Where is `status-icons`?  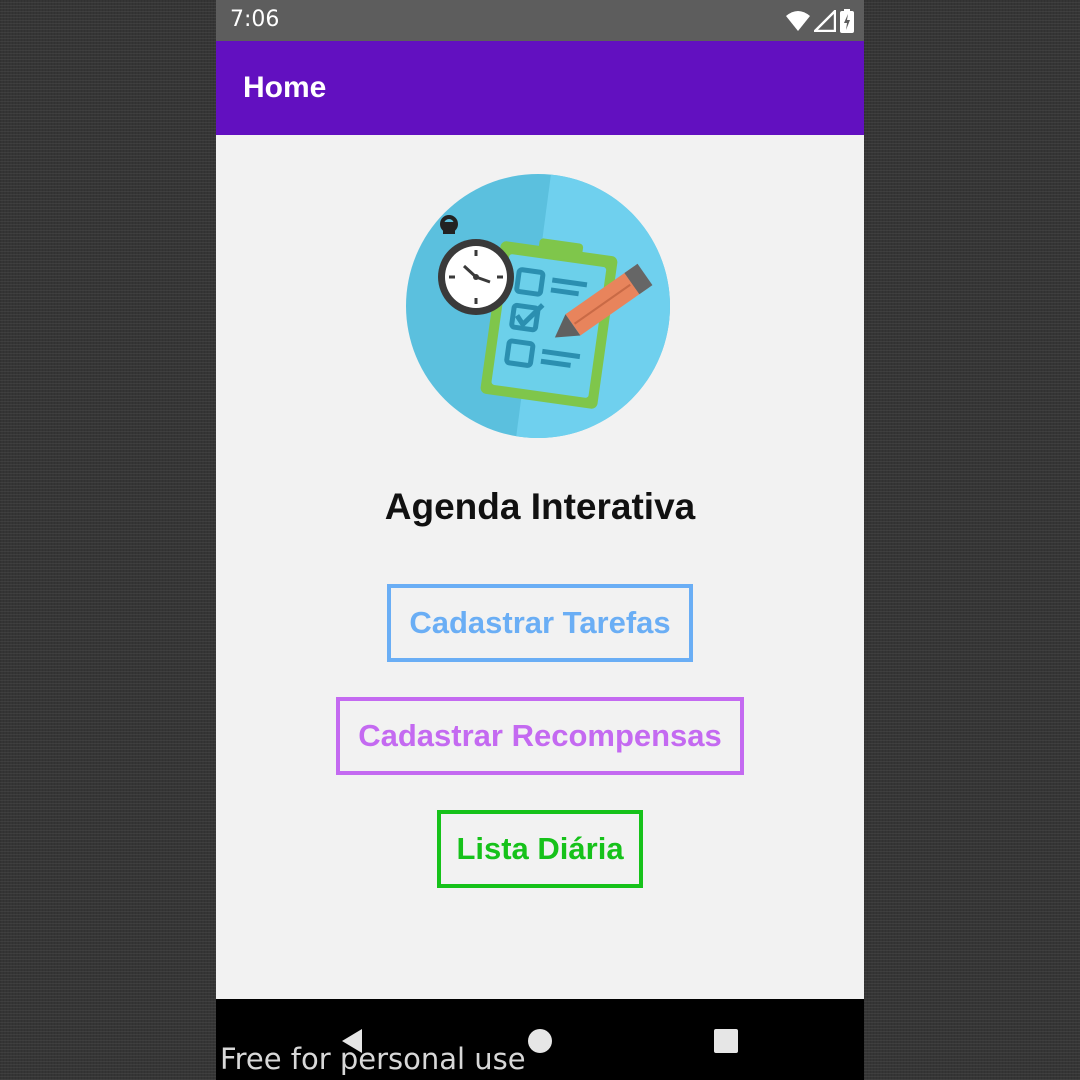
status-icons is located at coordinates (820, 21).